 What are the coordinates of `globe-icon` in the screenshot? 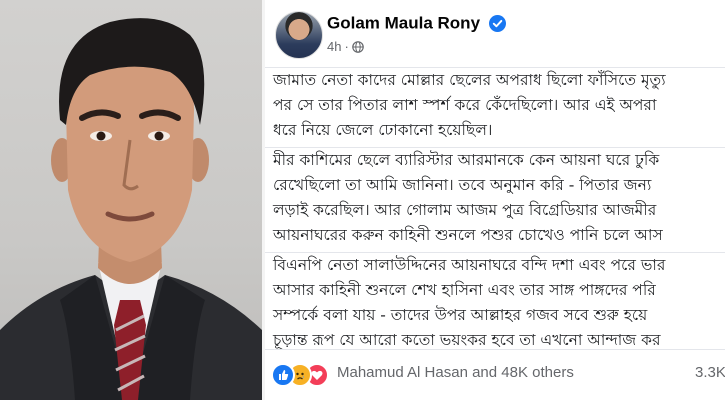 It's located at (358, 47).